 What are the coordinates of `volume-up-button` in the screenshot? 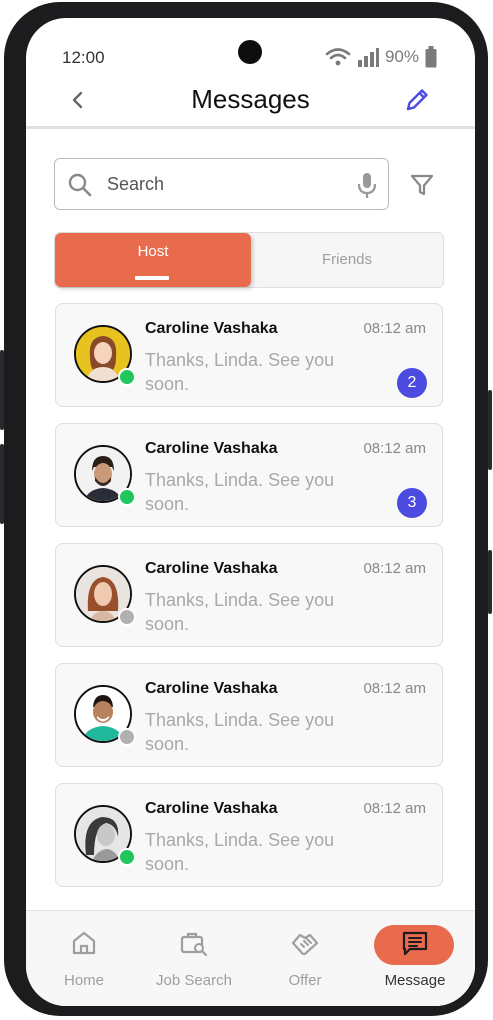 It's located at (2, 390).